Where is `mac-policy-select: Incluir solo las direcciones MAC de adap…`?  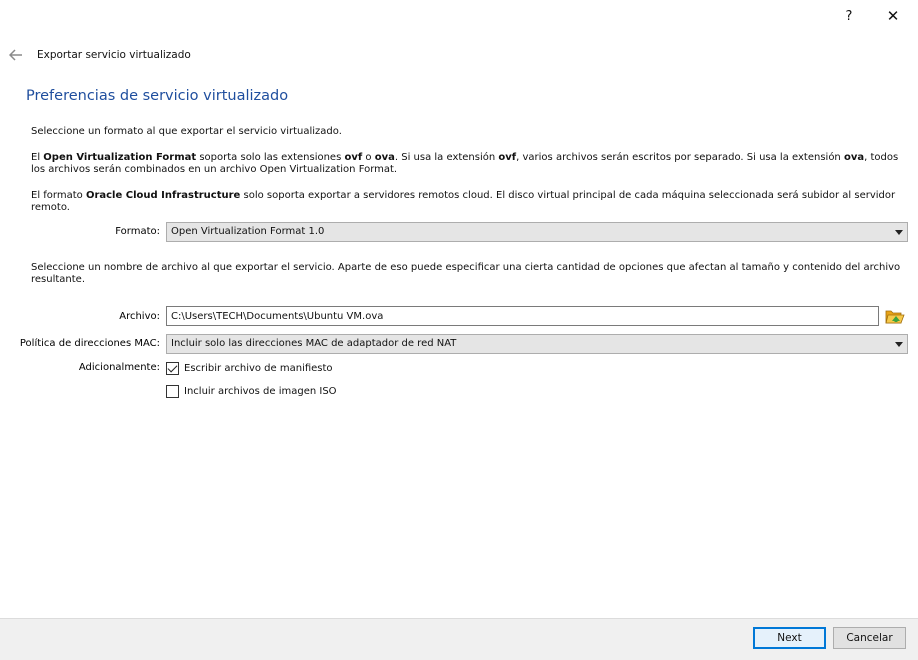
mac-policy-select: Incluir solo las direcciones MAC de adap… is located at coordinates (537, 344).